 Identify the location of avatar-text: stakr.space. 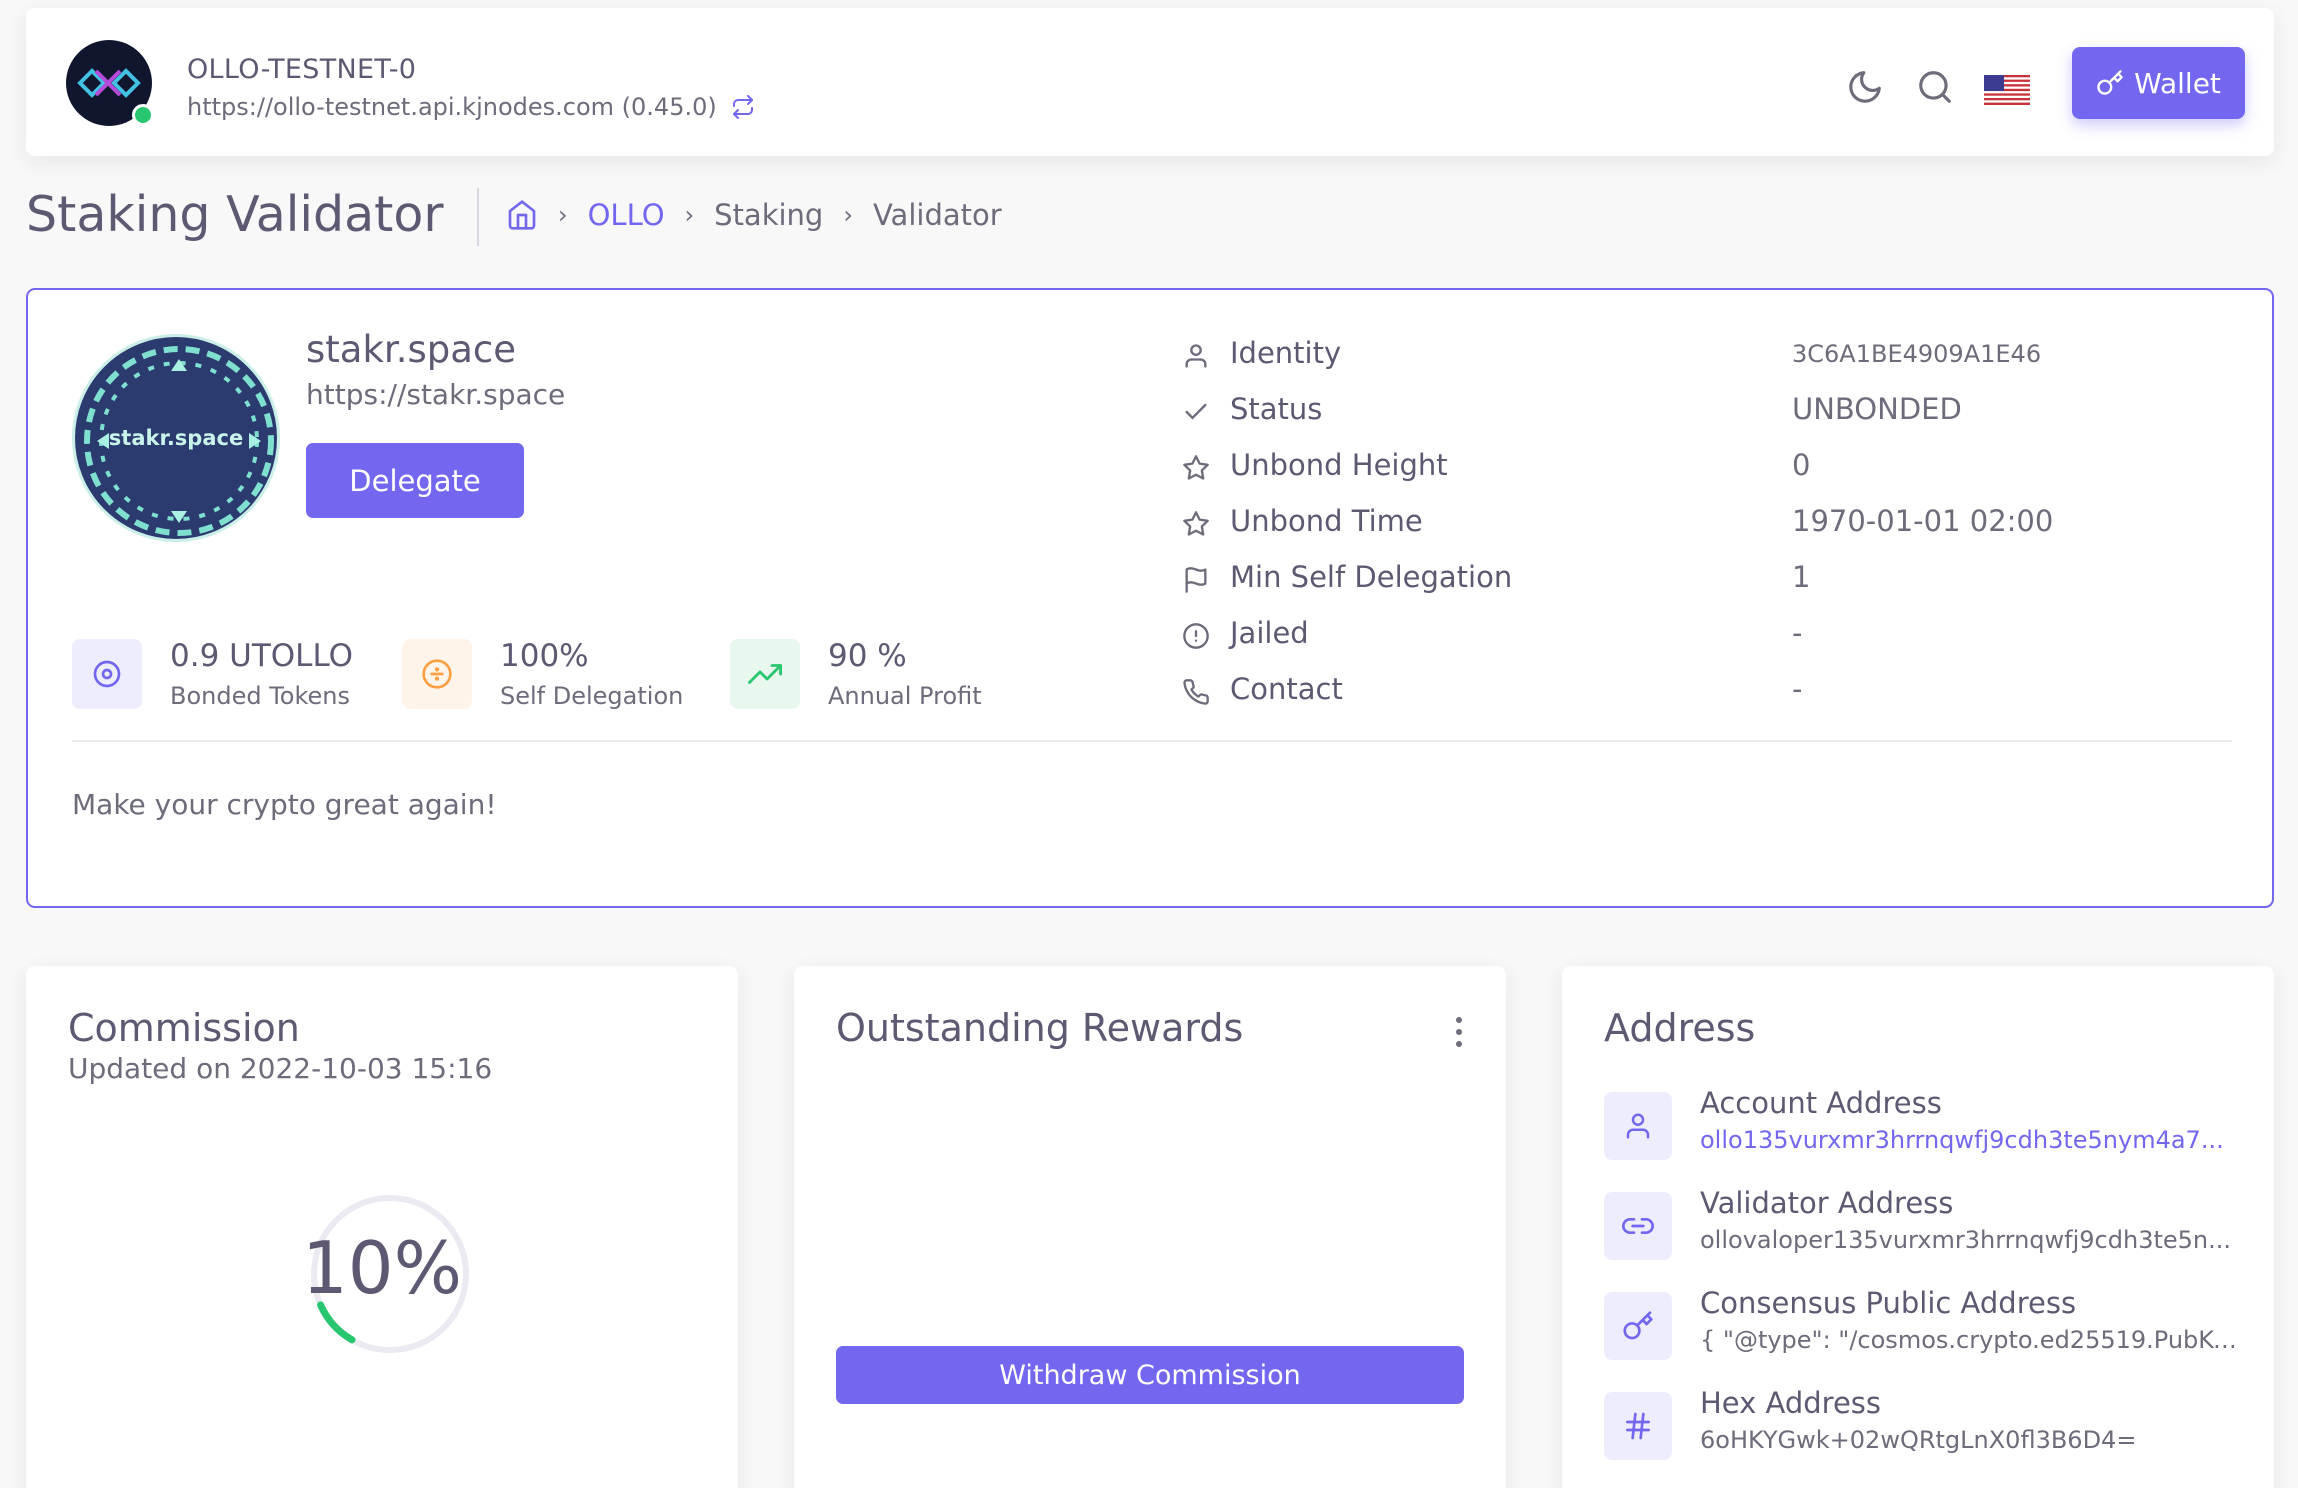
(176, 438).